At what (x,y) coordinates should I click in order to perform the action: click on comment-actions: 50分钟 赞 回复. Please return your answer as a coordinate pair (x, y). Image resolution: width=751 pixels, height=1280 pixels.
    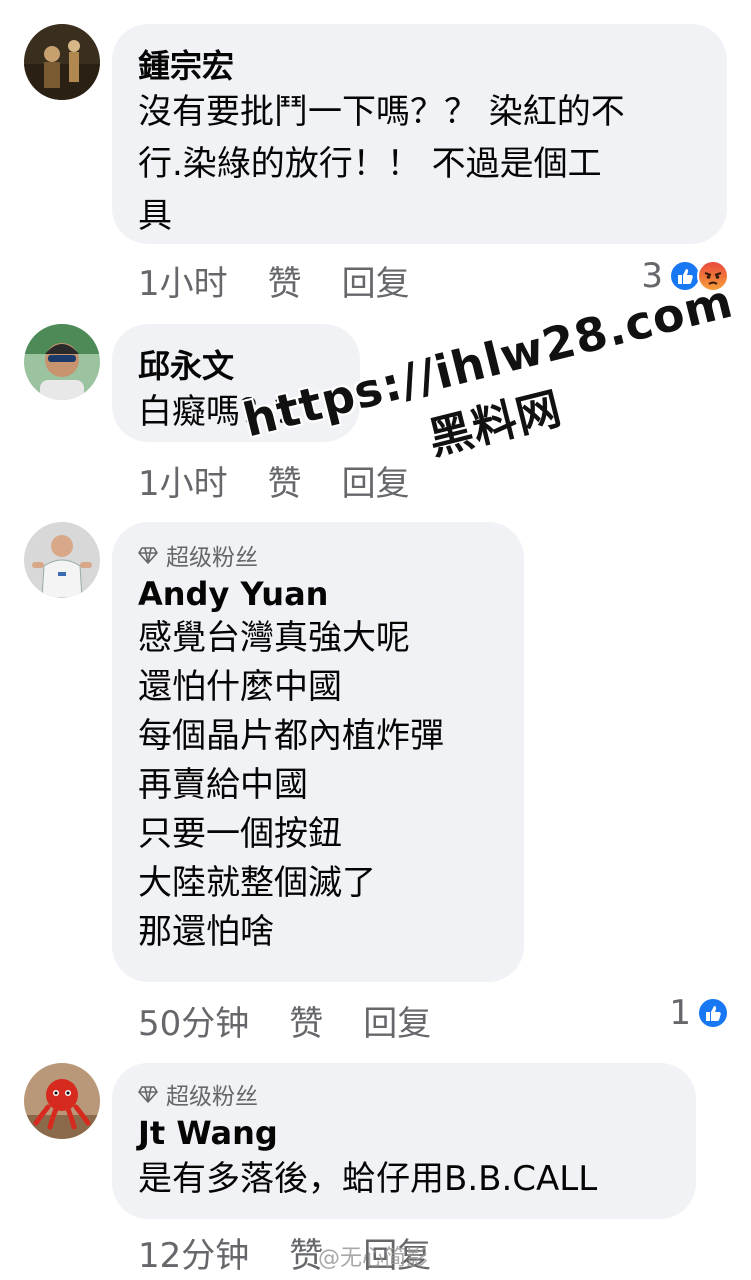
    Looking at the image, I should click on (304, 1020).